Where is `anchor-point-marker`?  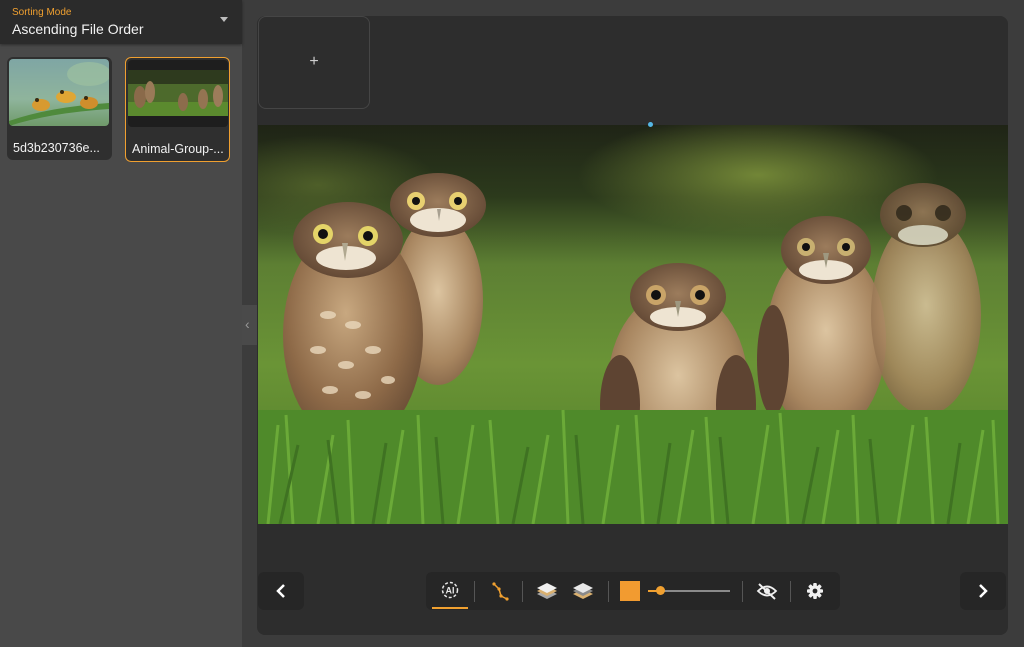
anchor-point-marker is located at coordinates (650, 124).